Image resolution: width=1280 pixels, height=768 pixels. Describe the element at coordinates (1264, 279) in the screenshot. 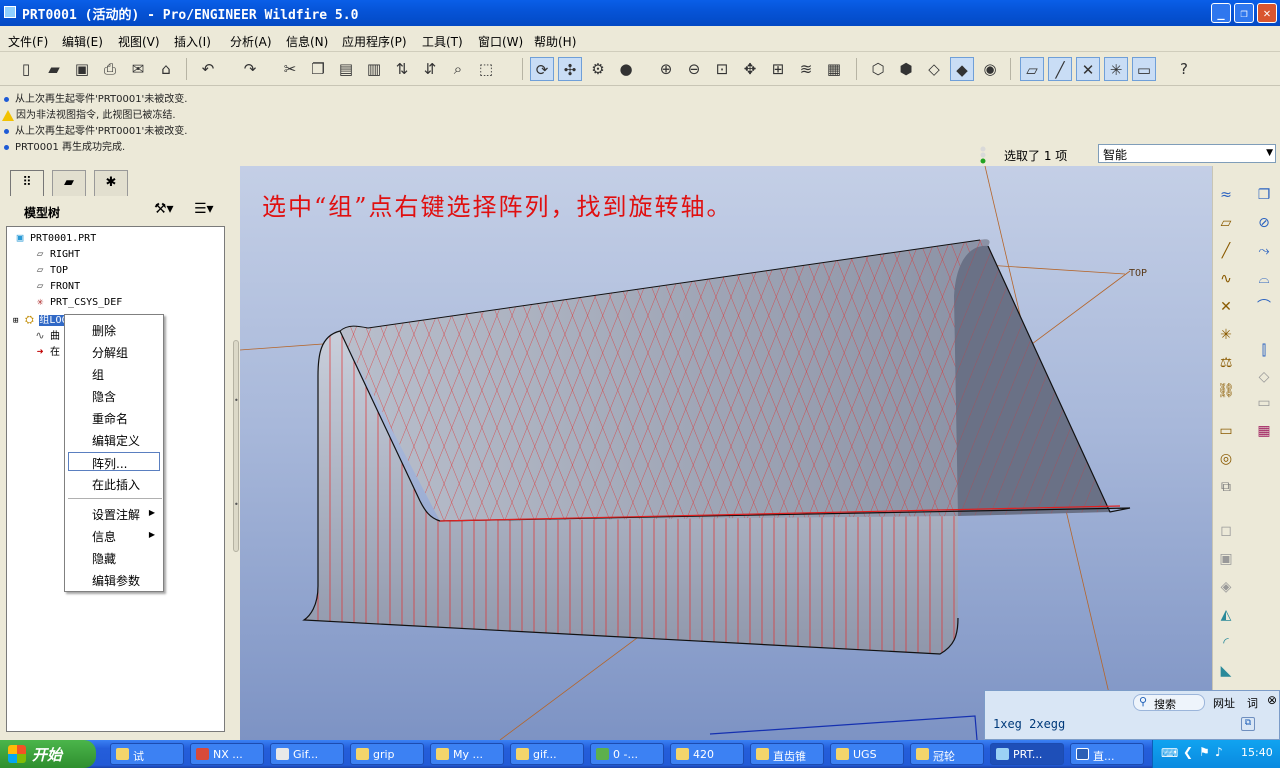

I see `blend-icon: ⌓` at that location.